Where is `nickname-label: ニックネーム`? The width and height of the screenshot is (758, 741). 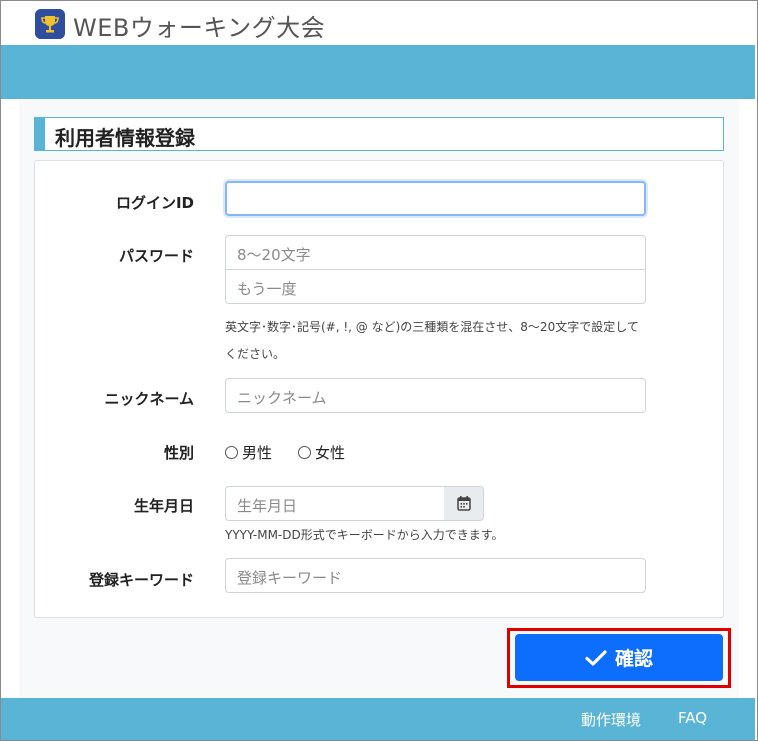 nickname-label: ニックネーム is located at coordinates (149, 399).